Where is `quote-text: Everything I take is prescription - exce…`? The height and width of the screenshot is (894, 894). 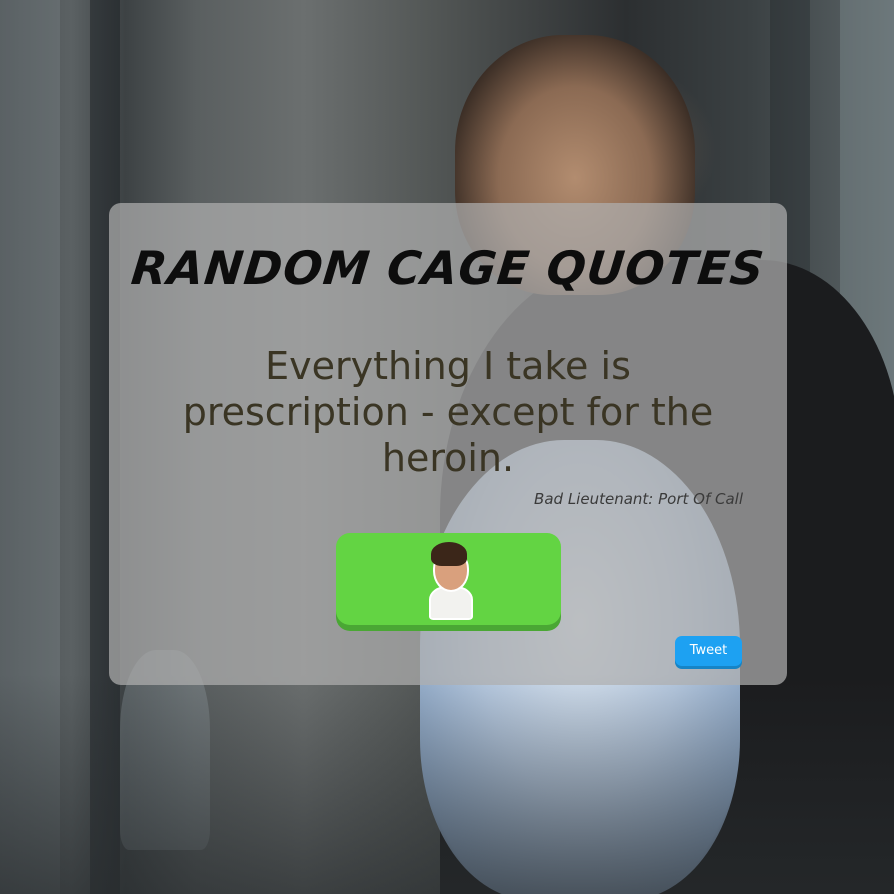 quote-text: Everything I take is prescription - exce… is located at coordinates (448, 412).